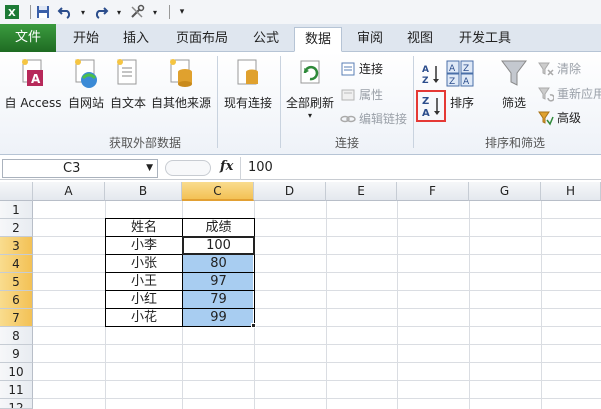 This screenshot has height=409, width=601. I want to click on cell-c7: 99, so click(218, 318).